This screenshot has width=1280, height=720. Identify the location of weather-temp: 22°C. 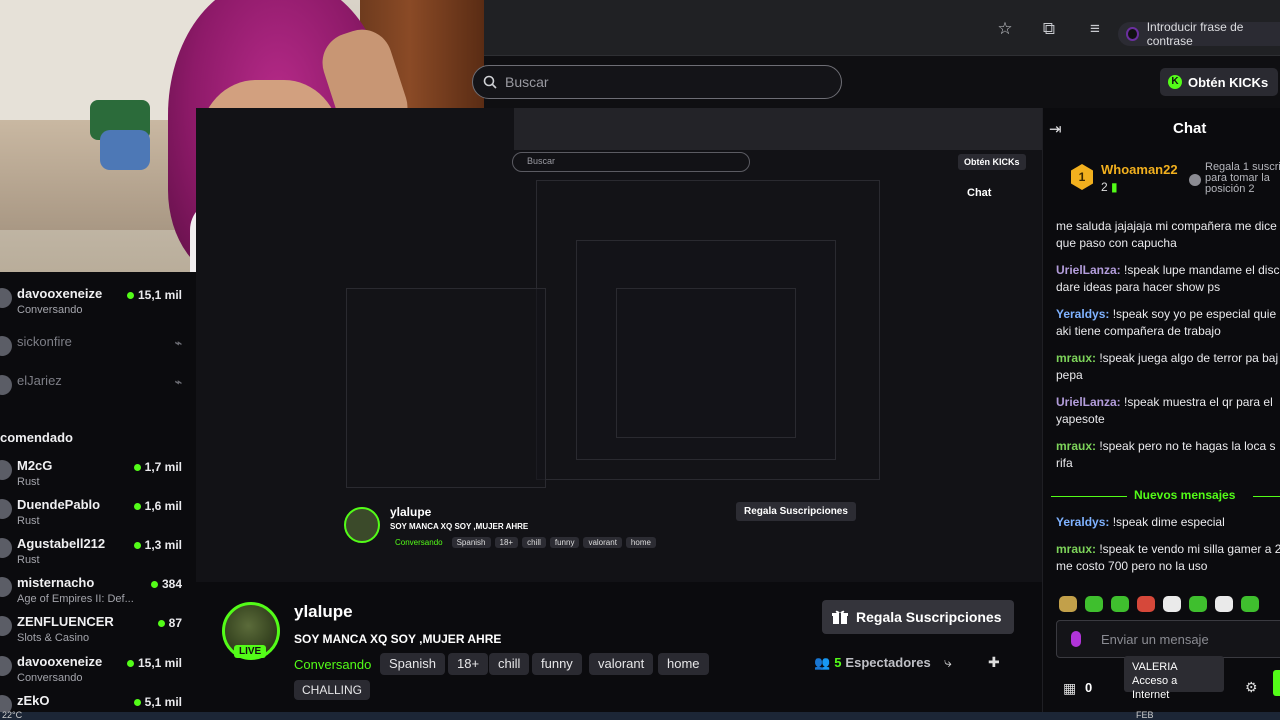
(12, 715).